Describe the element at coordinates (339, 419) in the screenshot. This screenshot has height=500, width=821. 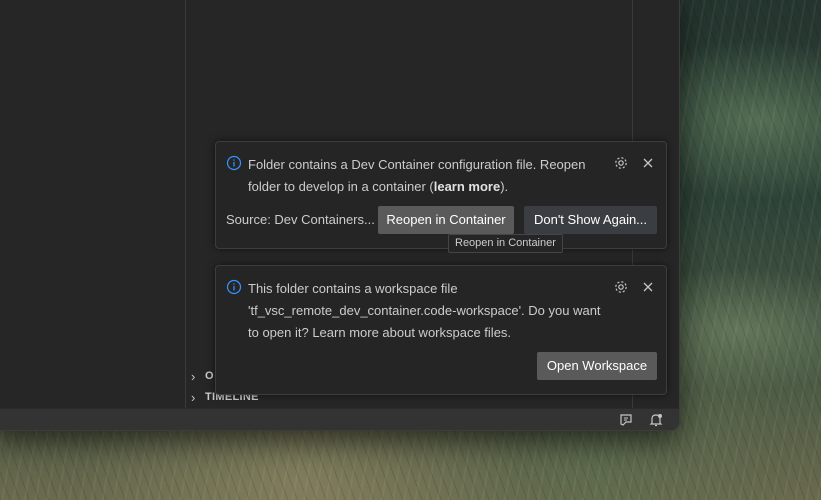
I see `status-bar` at that location.